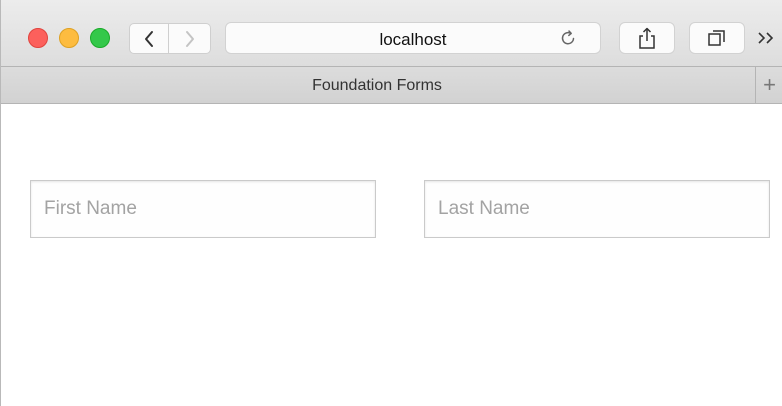 The image size is (782, 406). I want to click on chevron-left-icon, so click(149, 38).